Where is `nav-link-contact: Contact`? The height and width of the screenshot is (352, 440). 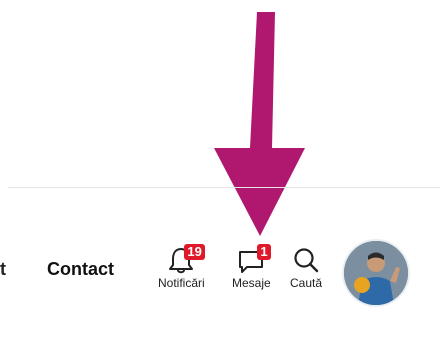
nav-link-contact: Contact is located at coordinates (80, 269).